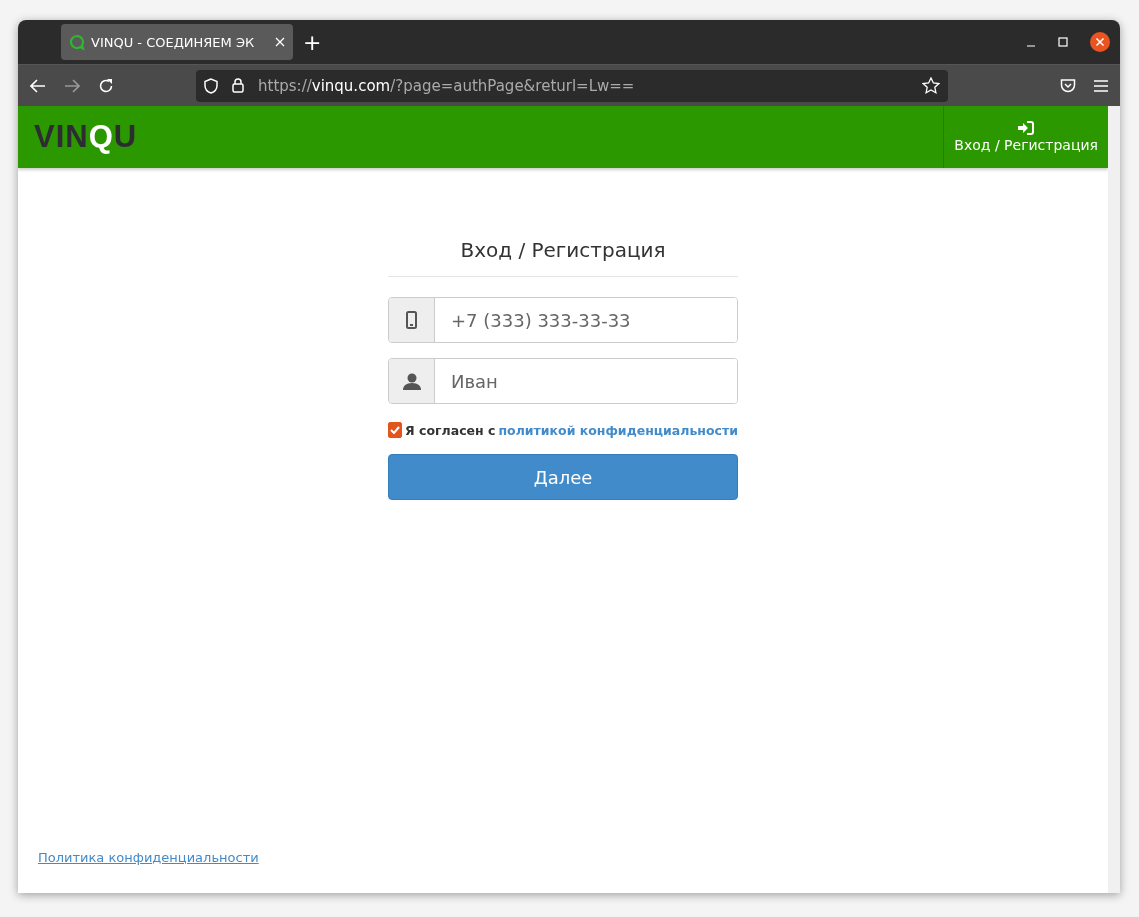  What do you see at coordinates (395, 430) in the screenshot?
I see `consent-checkbox` at bounding box center [395, 430].